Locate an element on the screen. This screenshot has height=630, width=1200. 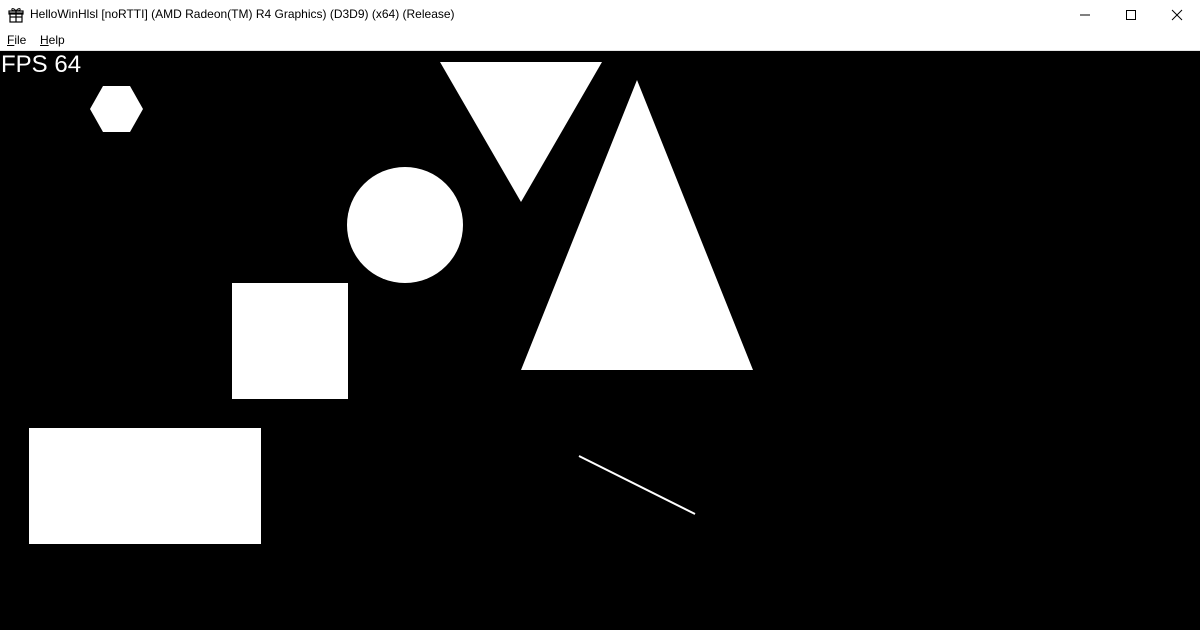
line-shape is located at coordinates (637, 485).